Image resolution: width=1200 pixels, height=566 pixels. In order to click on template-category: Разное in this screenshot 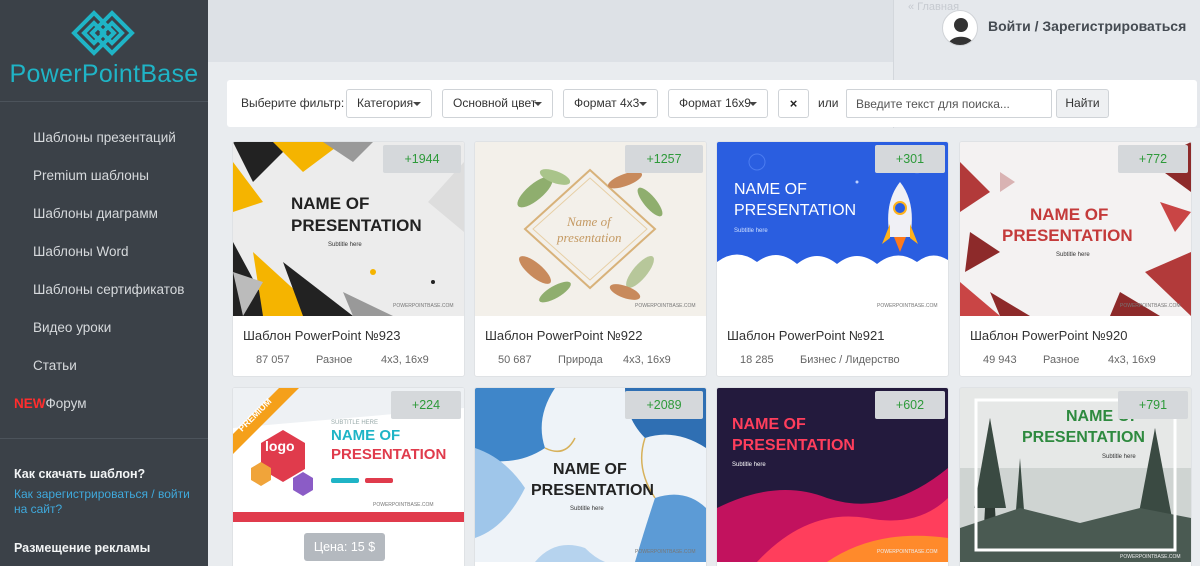, I will do `click(1061, 360)`.